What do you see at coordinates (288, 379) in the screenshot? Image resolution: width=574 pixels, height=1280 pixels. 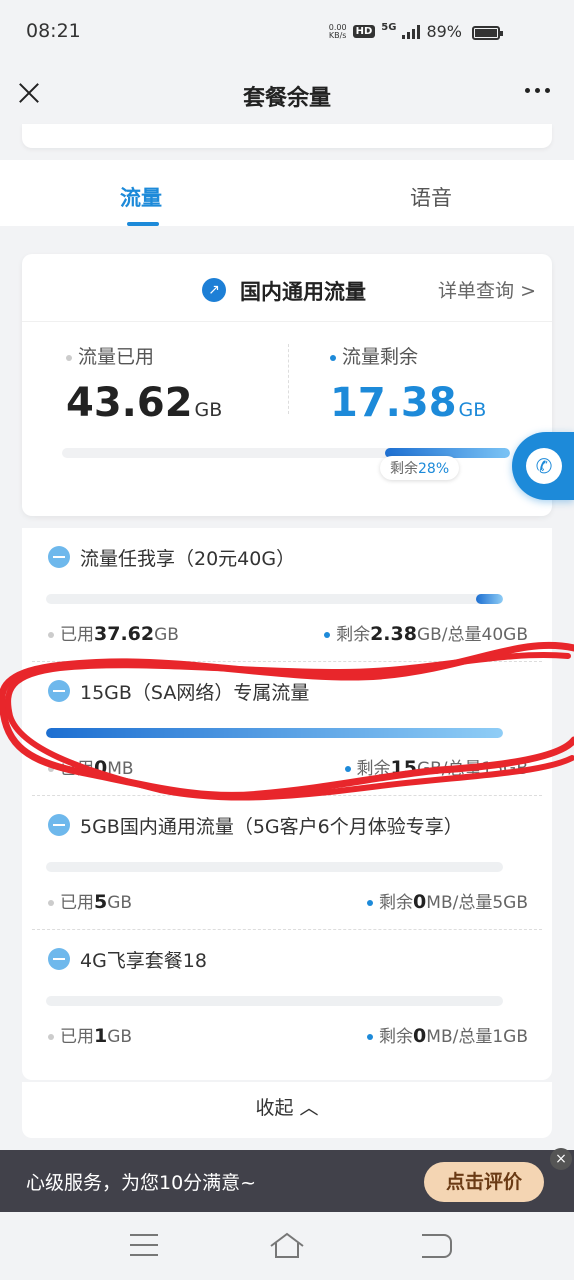 I see `divider` at bounding box center [288, 379].